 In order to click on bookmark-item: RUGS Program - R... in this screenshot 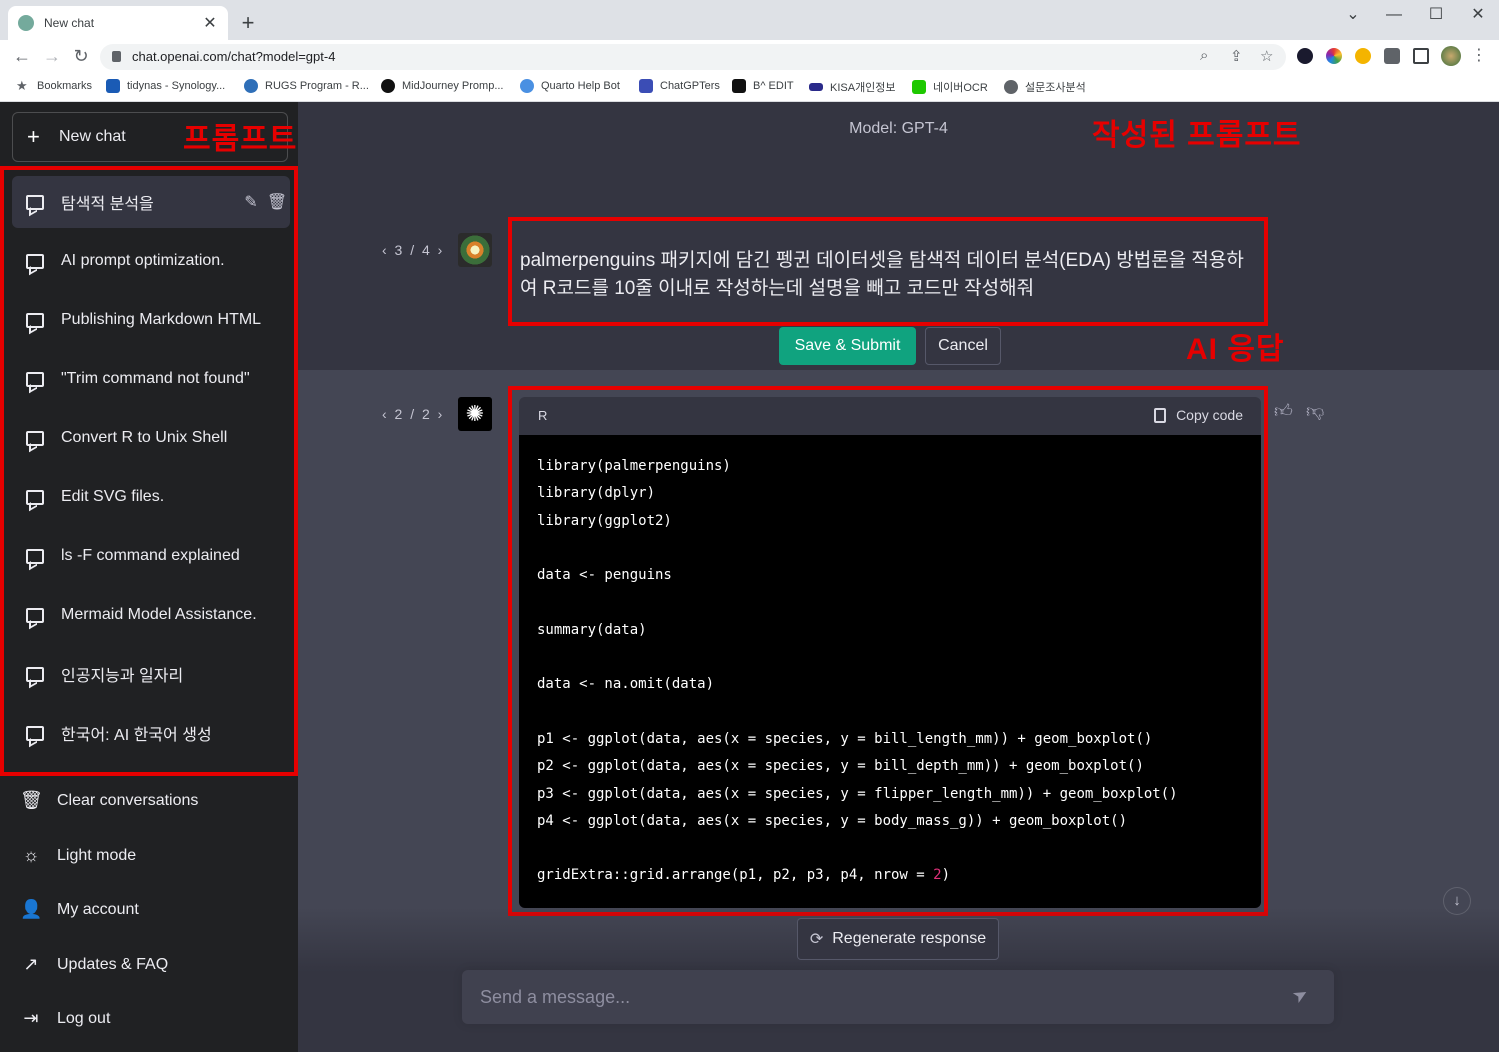, I will do `click(306, 86)`.